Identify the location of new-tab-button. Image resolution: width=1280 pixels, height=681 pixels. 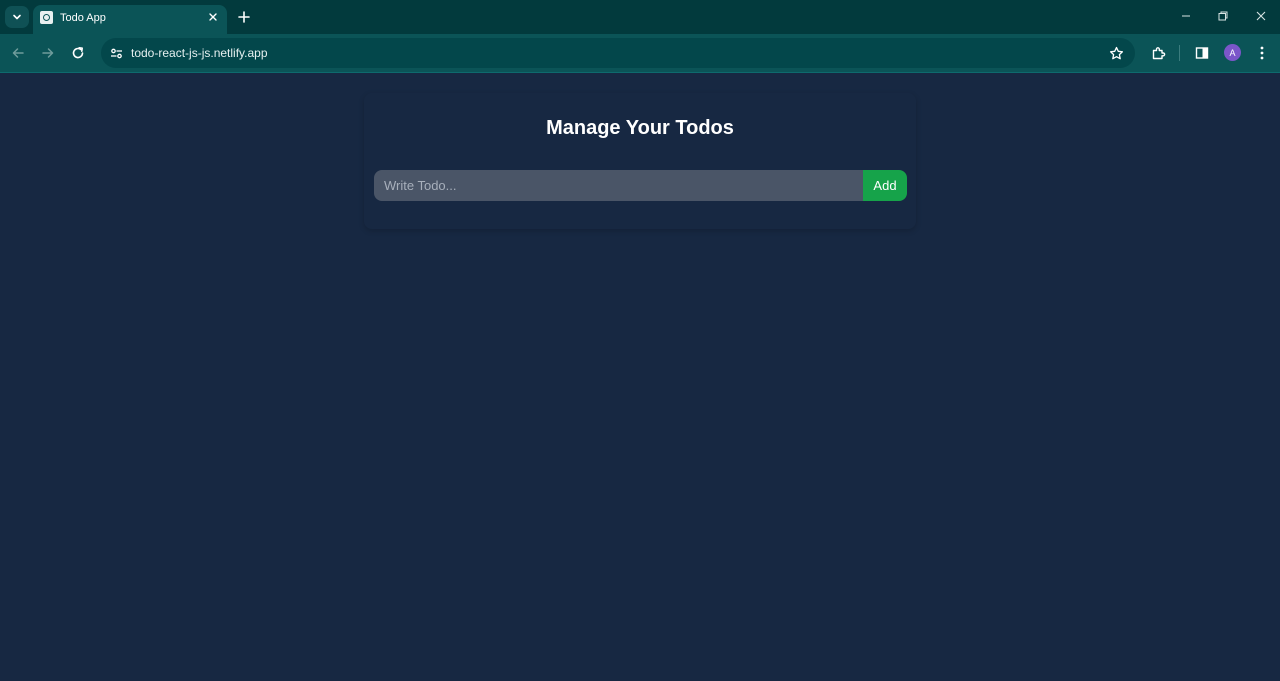
(244, 17).